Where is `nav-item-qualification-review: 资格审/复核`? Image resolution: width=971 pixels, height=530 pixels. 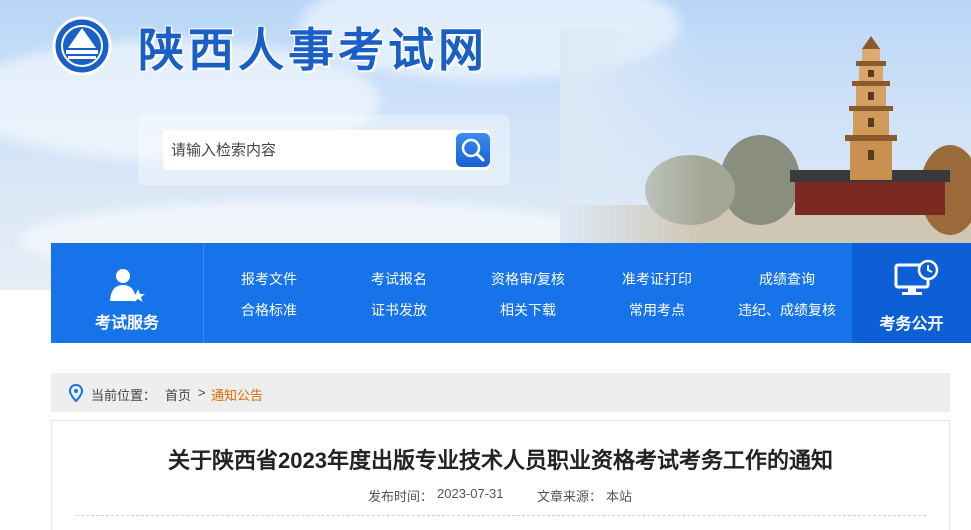 nav-item-qualification-review: 资格审/复核 is located at coordinates (528, 279).